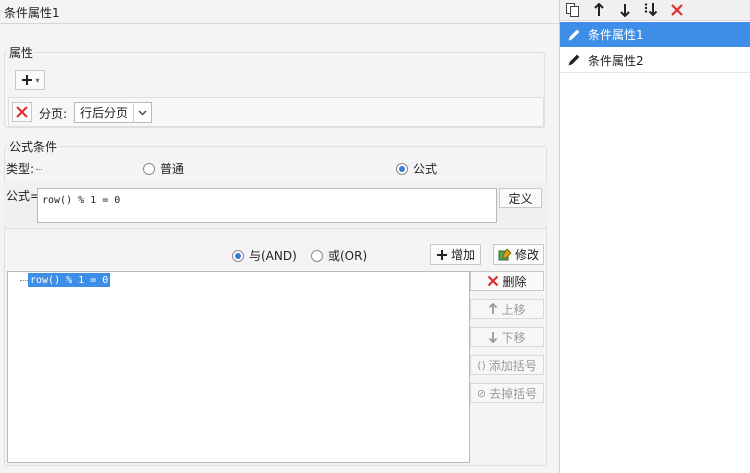 The width and height of the screenshot is (750, 473). I want to click on editor-title-bar: 条件属性1, so click(279, 12).